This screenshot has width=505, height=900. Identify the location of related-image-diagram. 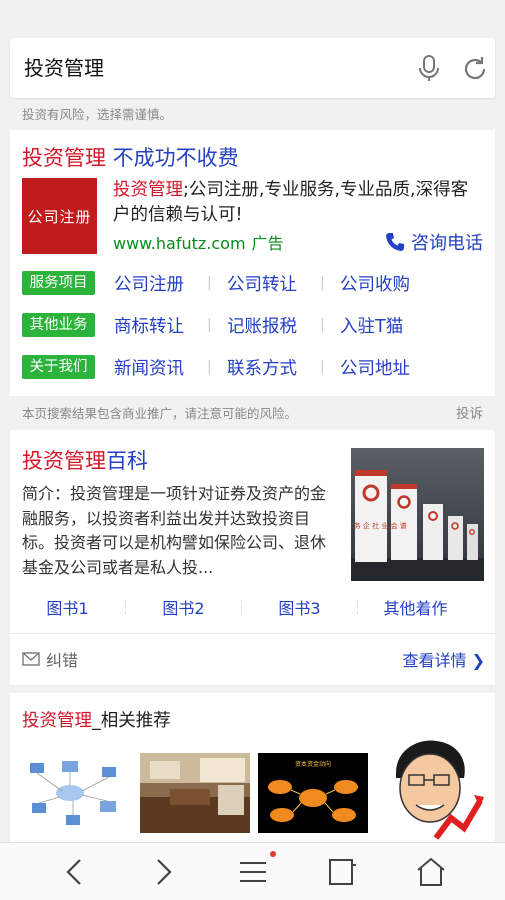
(77, 793).